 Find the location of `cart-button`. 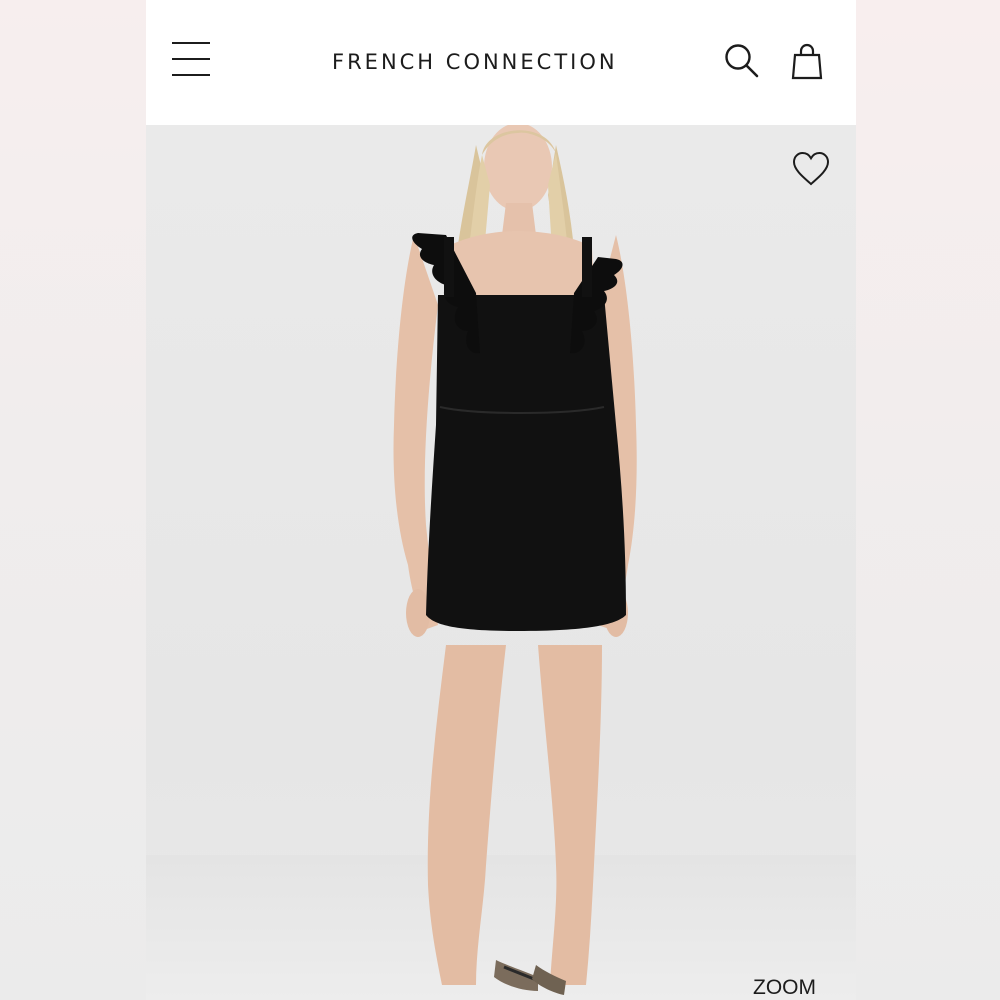

cart-button is located at coordinates (807, 61).